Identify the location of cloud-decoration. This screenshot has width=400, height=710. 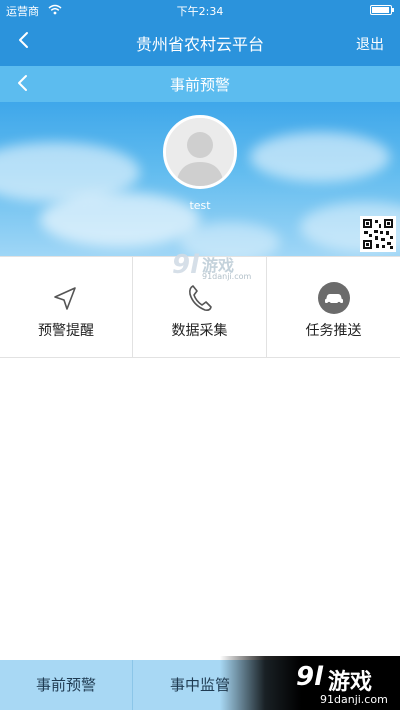
(320, 157).